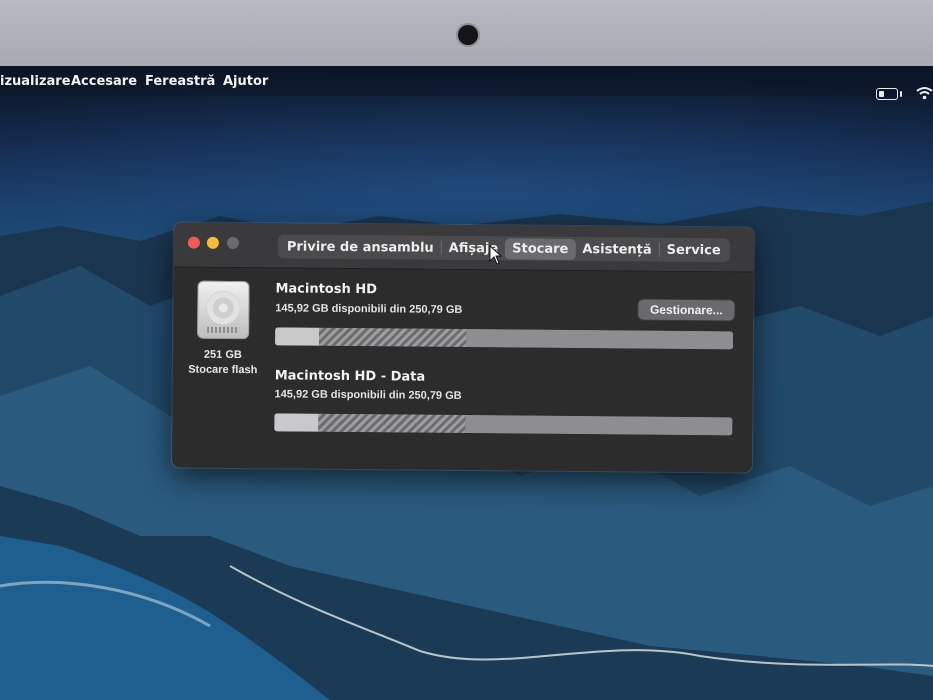 This screenshot has height=700, width=933. I want to click on menu-go: Accesare, so click(104, 81).